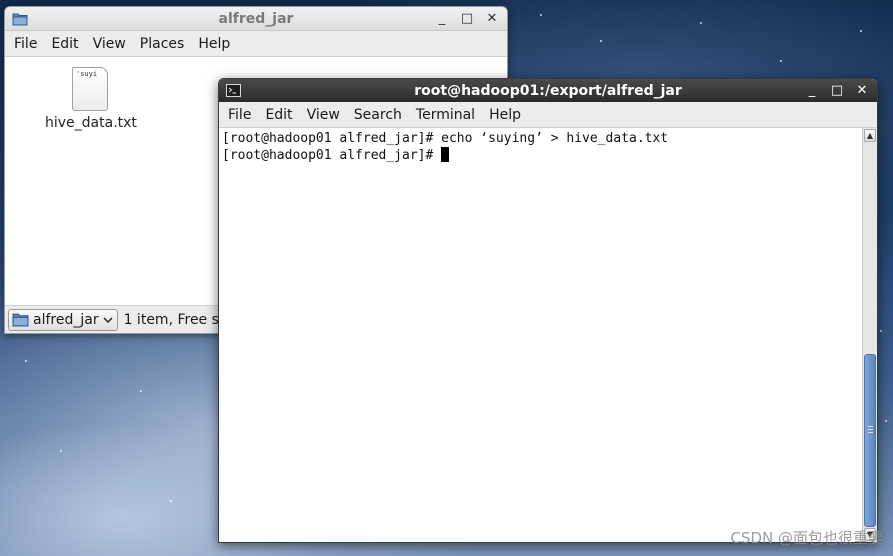 This screenshot has width=893, height=556. Describe the element at coordinates (806, 538) in the screenshot. I see `watermark: CSDN @面包也很重要` at that location.